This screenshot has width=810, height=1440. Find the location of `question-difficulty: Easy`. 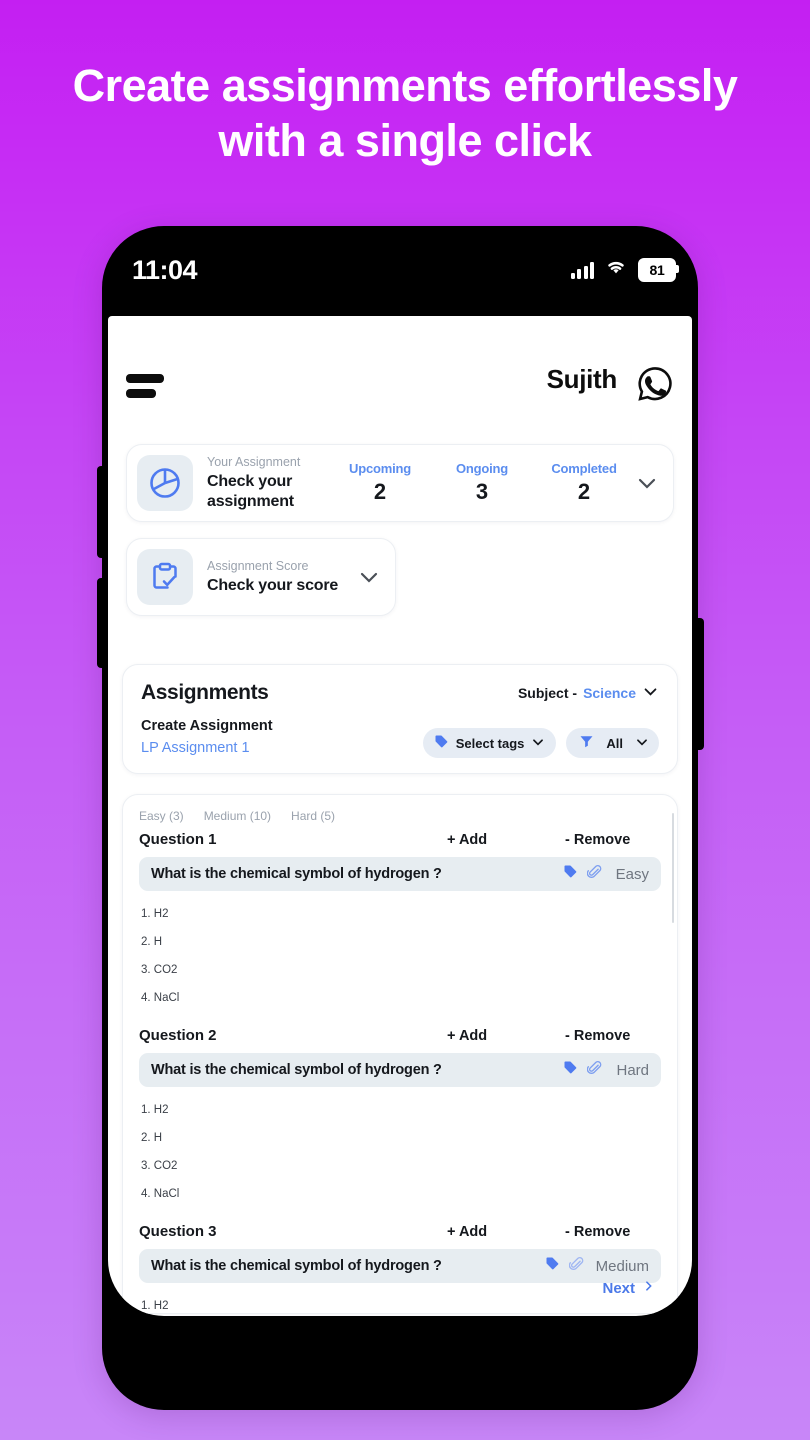

question-difficulty: Easy is located at coordinates (632, 874).